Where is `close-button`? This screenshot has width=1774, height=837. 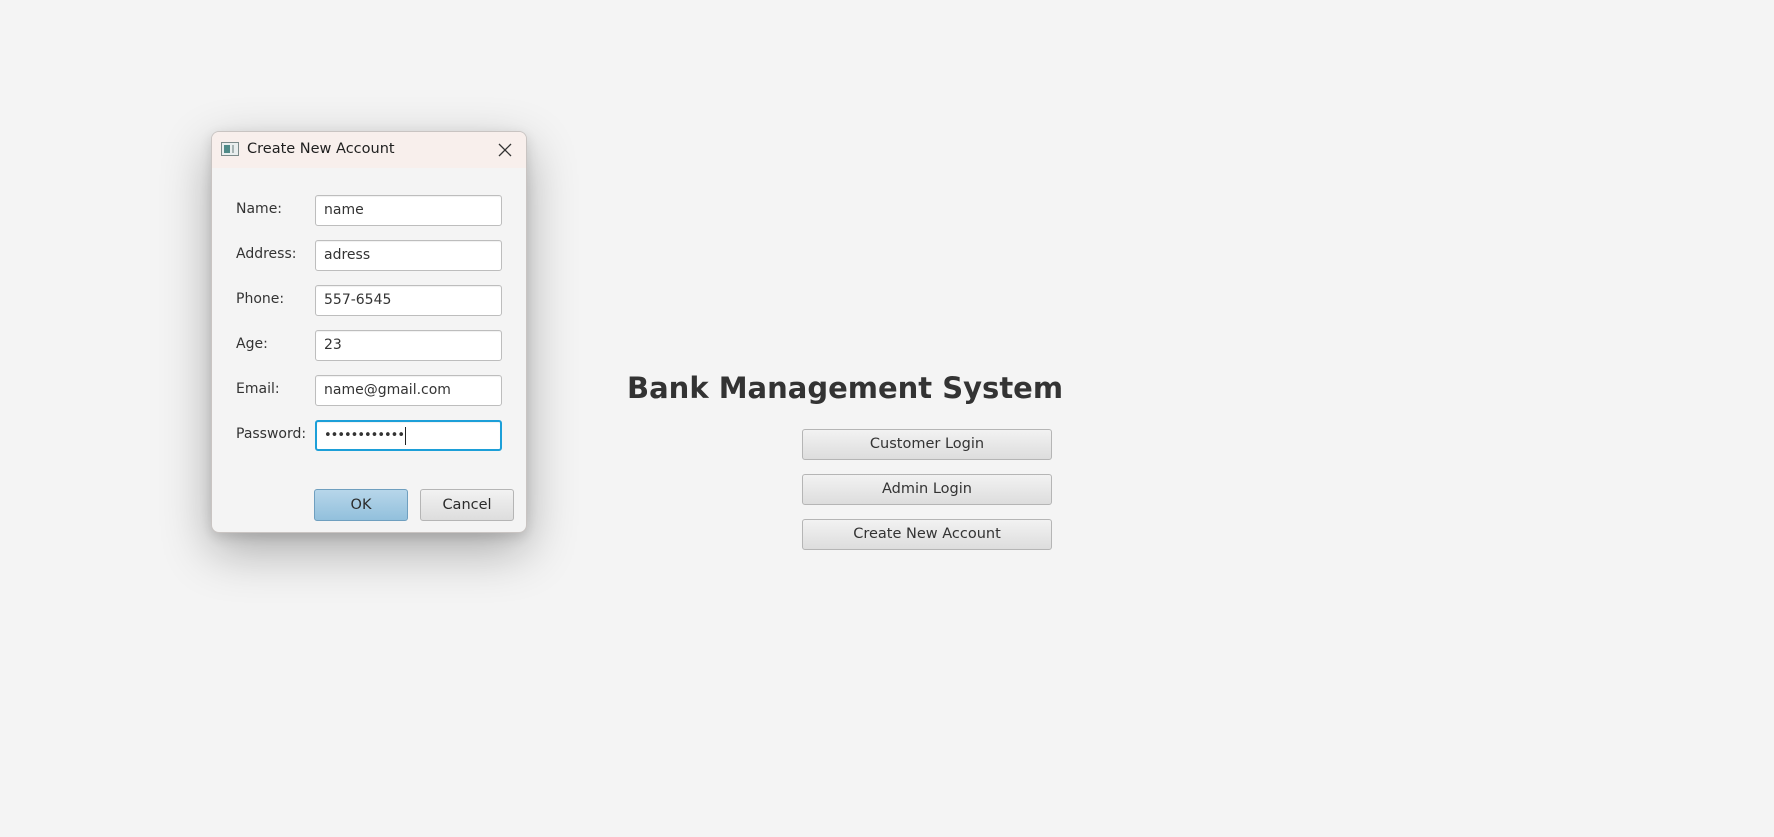
close-button is located at coordinates (505, 150).